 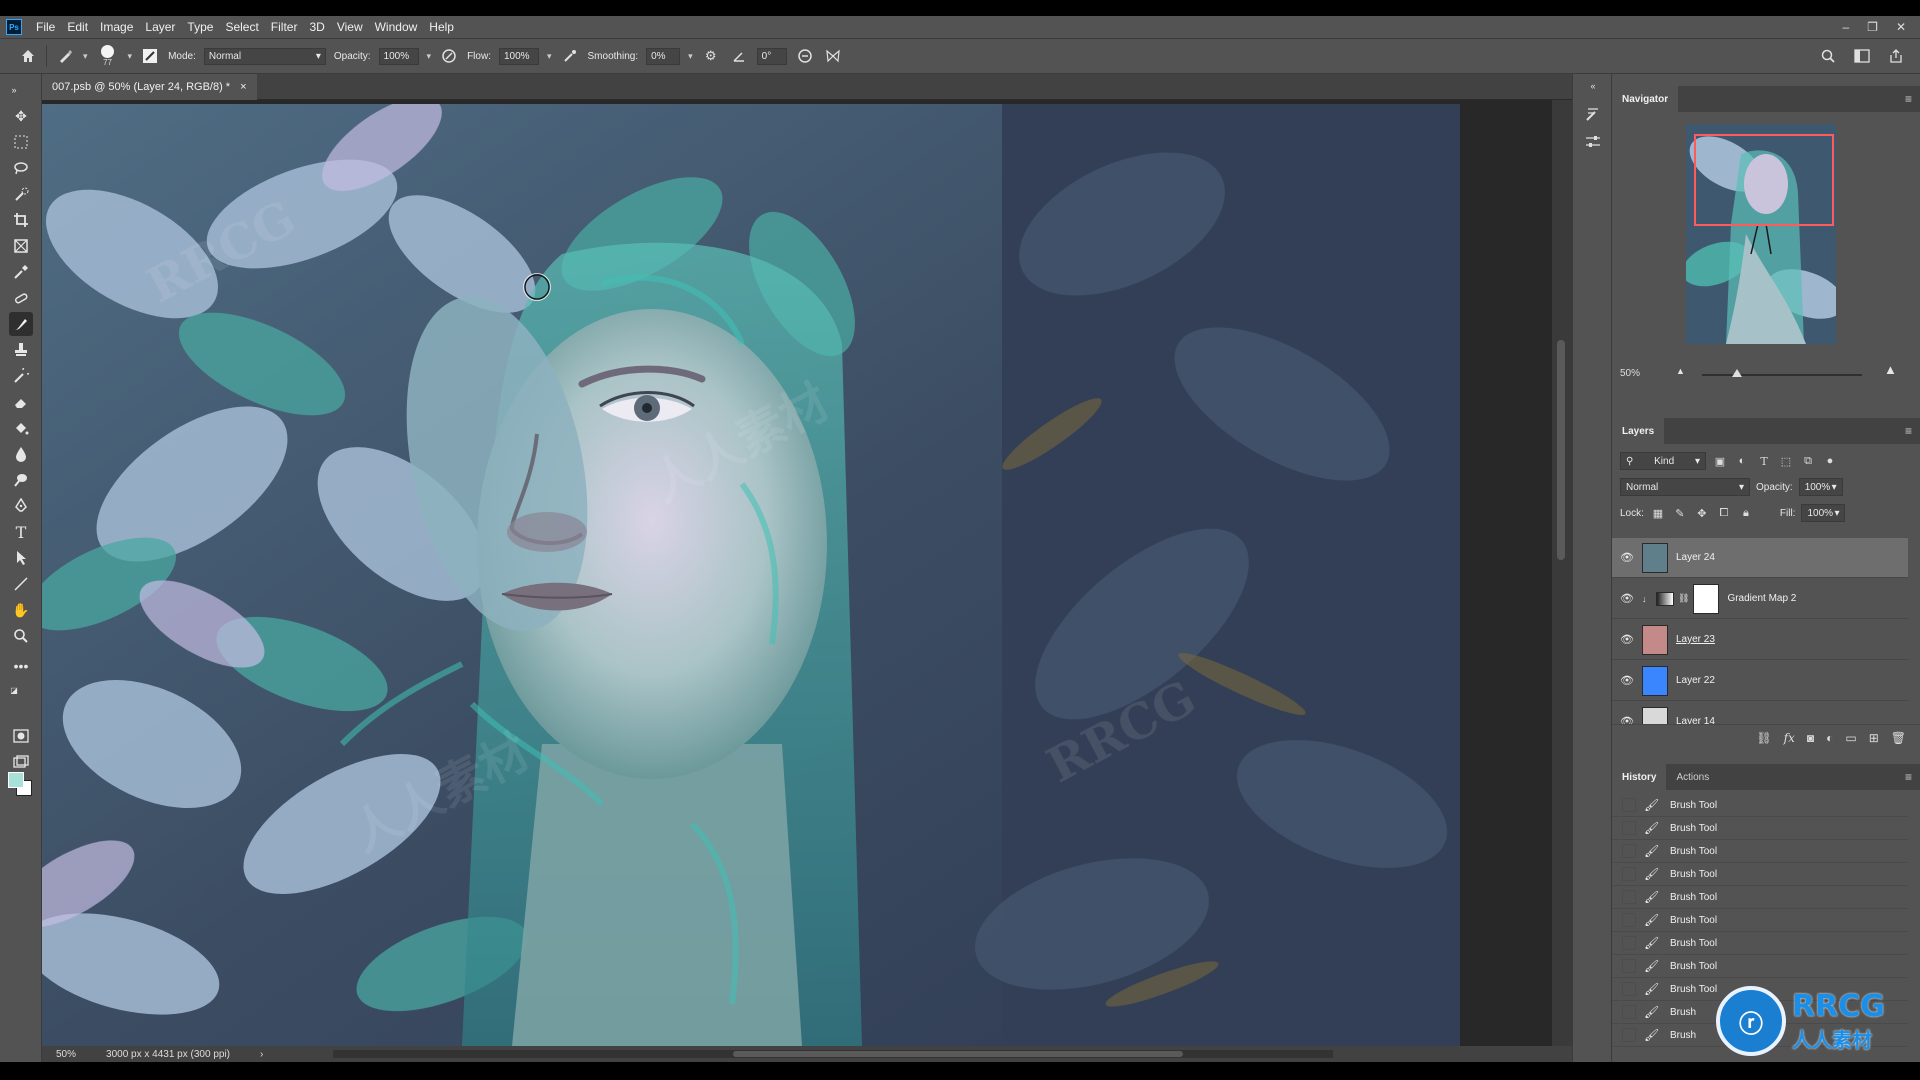 I want to click on default-colors-icon: ◪, so click(x=14, y=690).